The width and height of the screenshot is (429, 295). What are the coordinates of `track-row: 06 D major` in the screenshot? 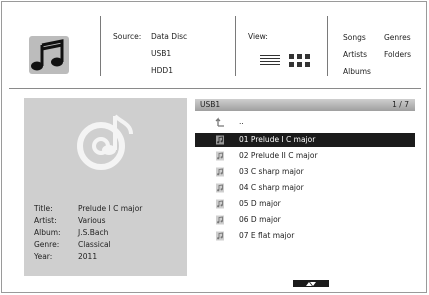 It's located at (305, 220).